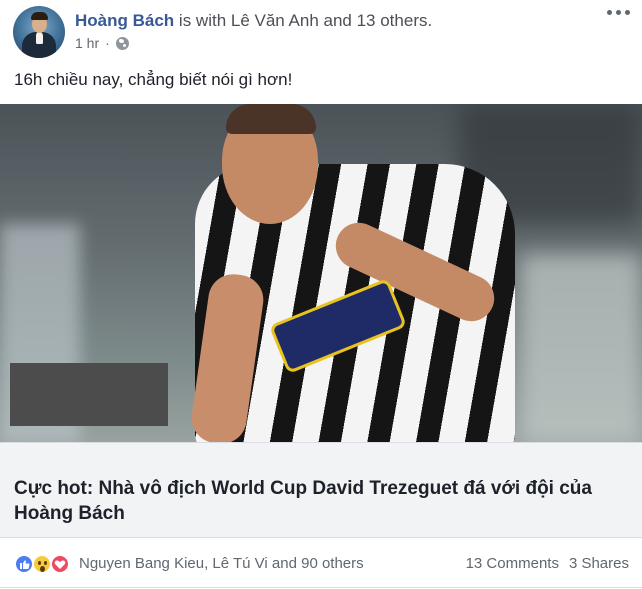 This screenshot has height=589, width=642. I want to click on divider, so click(321, 587).